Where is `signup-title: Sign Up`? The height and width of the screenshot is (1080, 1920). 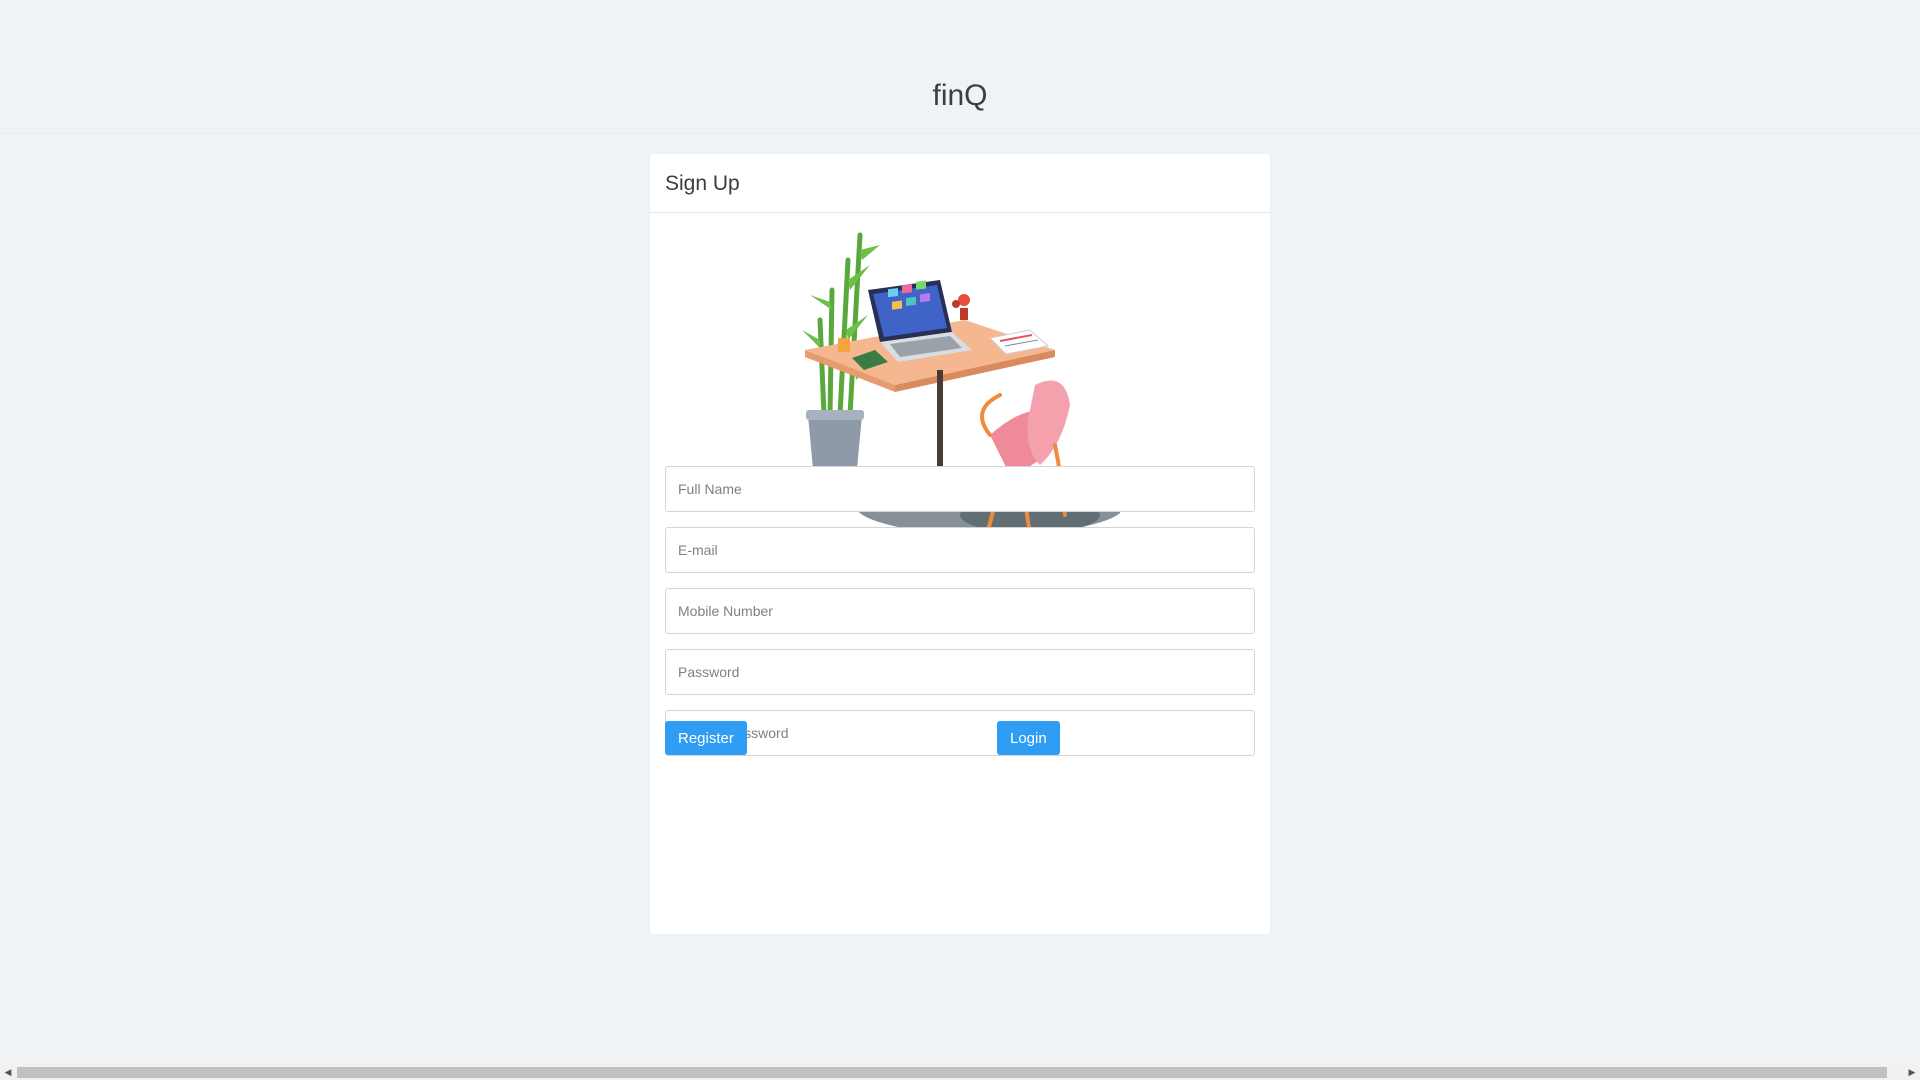 signup-title: Sign Up is located at coordinates (702, 183).